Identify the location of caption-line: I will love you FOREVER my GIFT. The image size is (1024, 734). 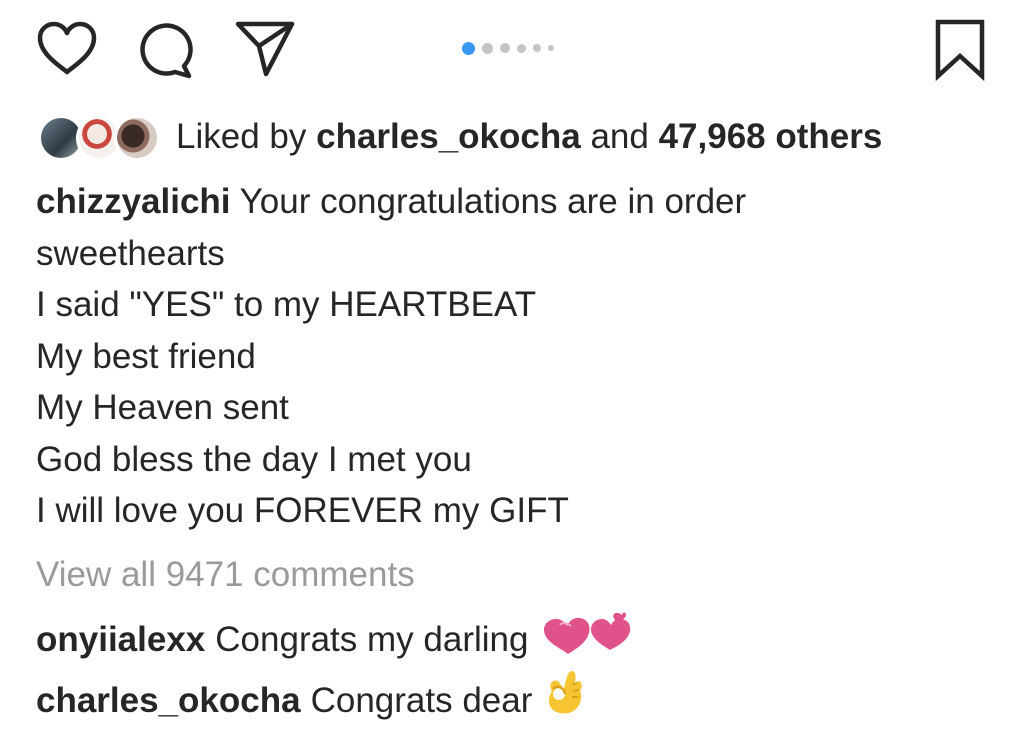
(302, 510).